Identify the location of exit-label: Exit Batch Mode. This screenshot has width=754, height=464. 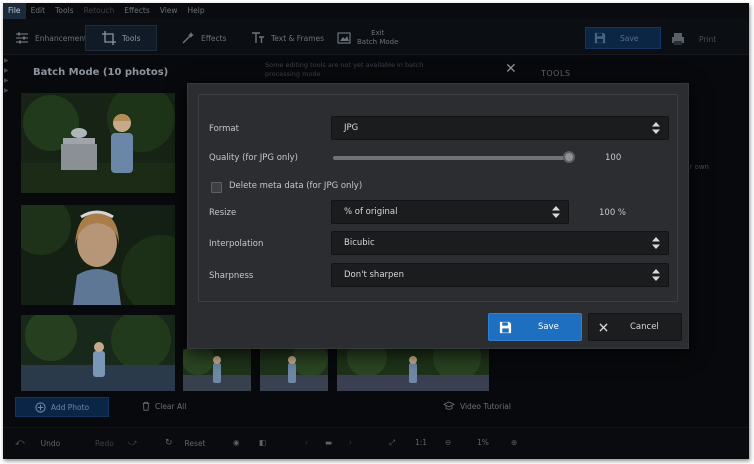
(377, 38).